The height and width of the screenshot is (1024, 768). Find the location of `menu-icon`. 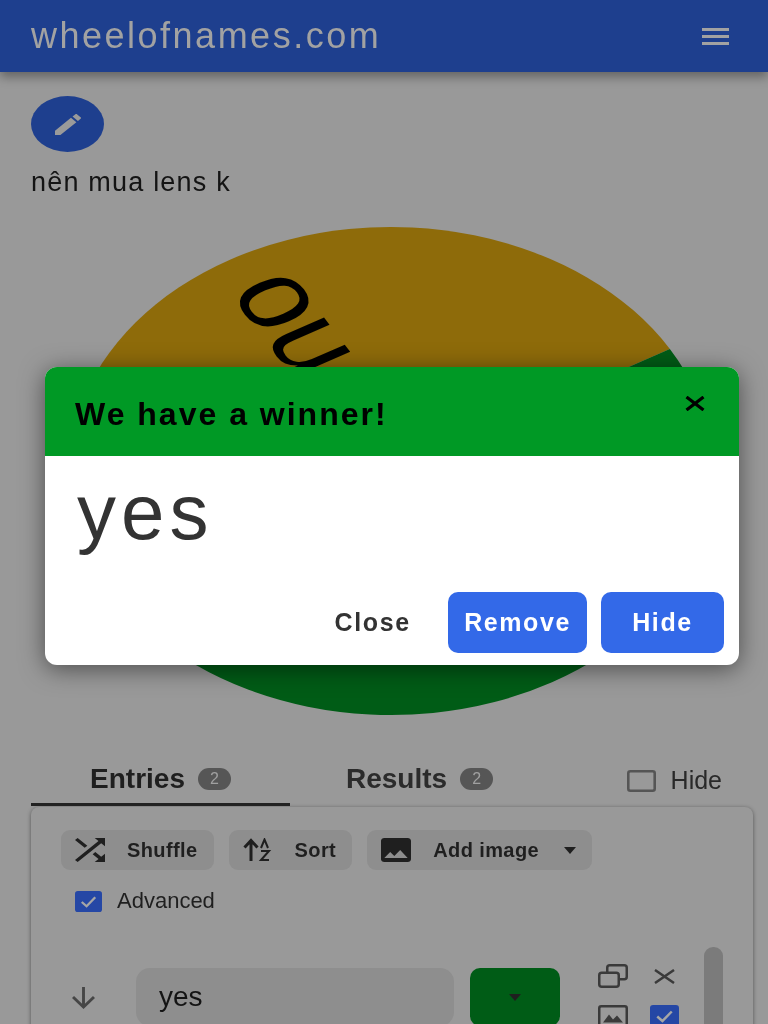

menu-icon is located at coordinates (715, 36).